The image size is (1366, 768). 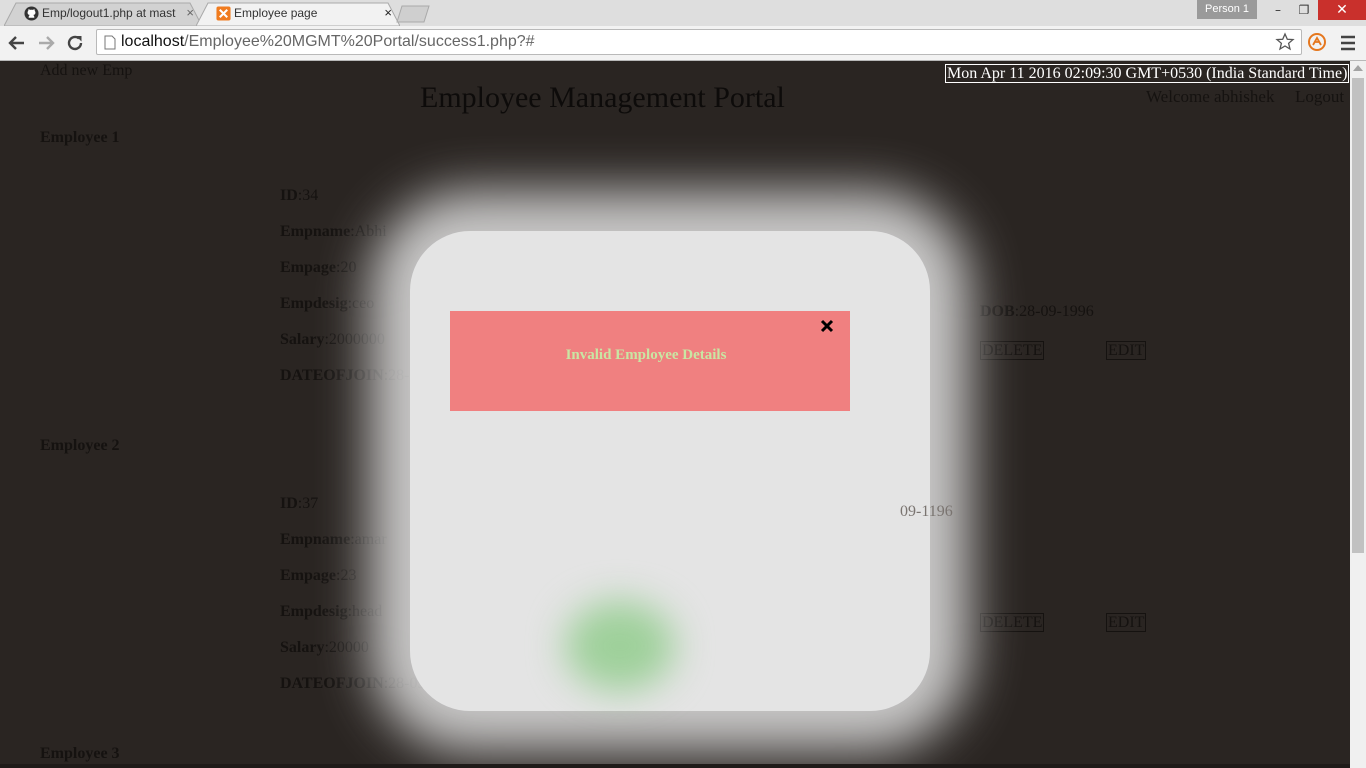 What do you see at coordinates (1317, 42) in the screenshot?
I see `extension-icon` at bounding box center [1317, 42].